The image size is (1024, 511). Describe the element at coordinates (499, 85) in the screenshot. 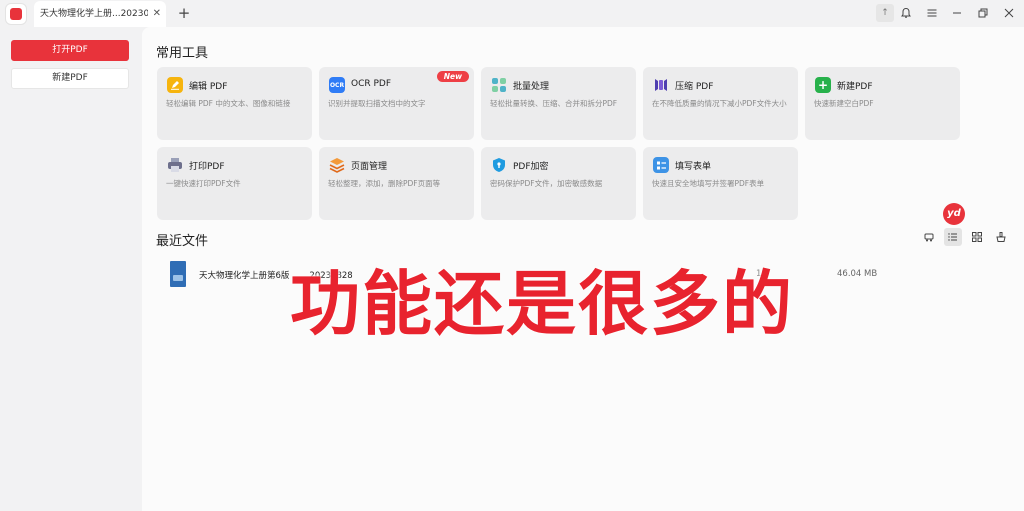

I see `batch-icon` at that location.